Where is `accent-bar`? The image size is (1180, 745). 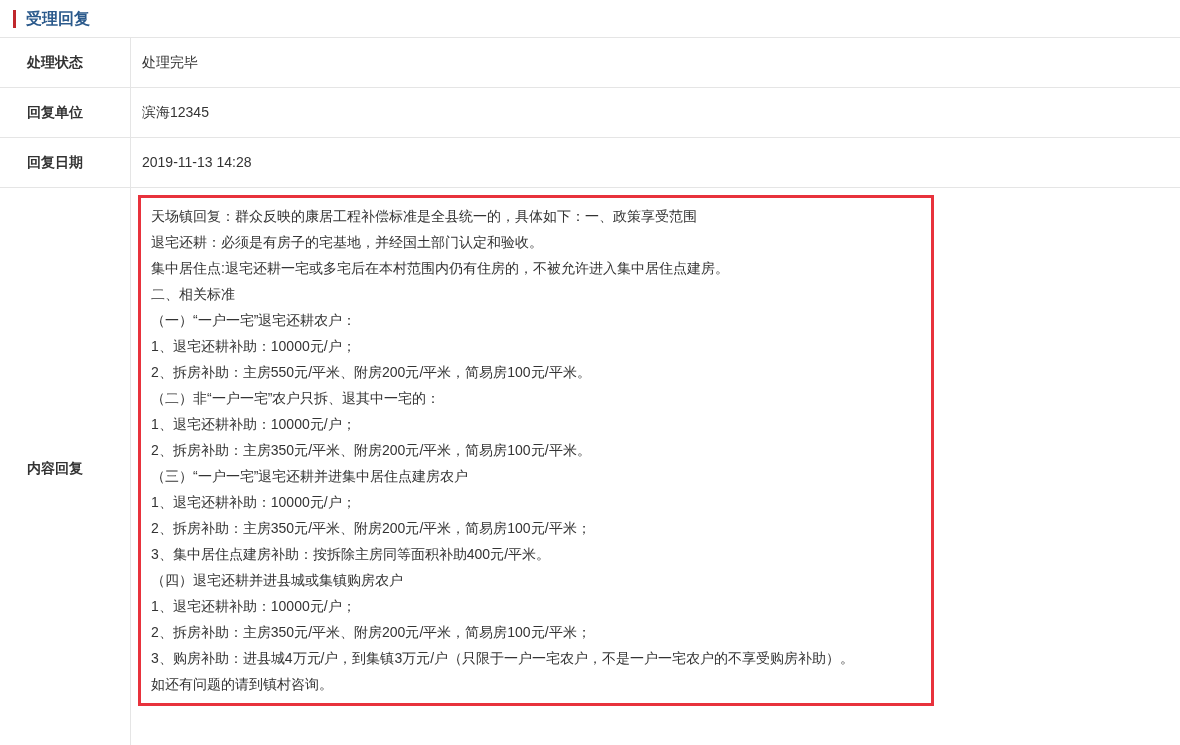
accent-bar is located at coordinates (14, 18).